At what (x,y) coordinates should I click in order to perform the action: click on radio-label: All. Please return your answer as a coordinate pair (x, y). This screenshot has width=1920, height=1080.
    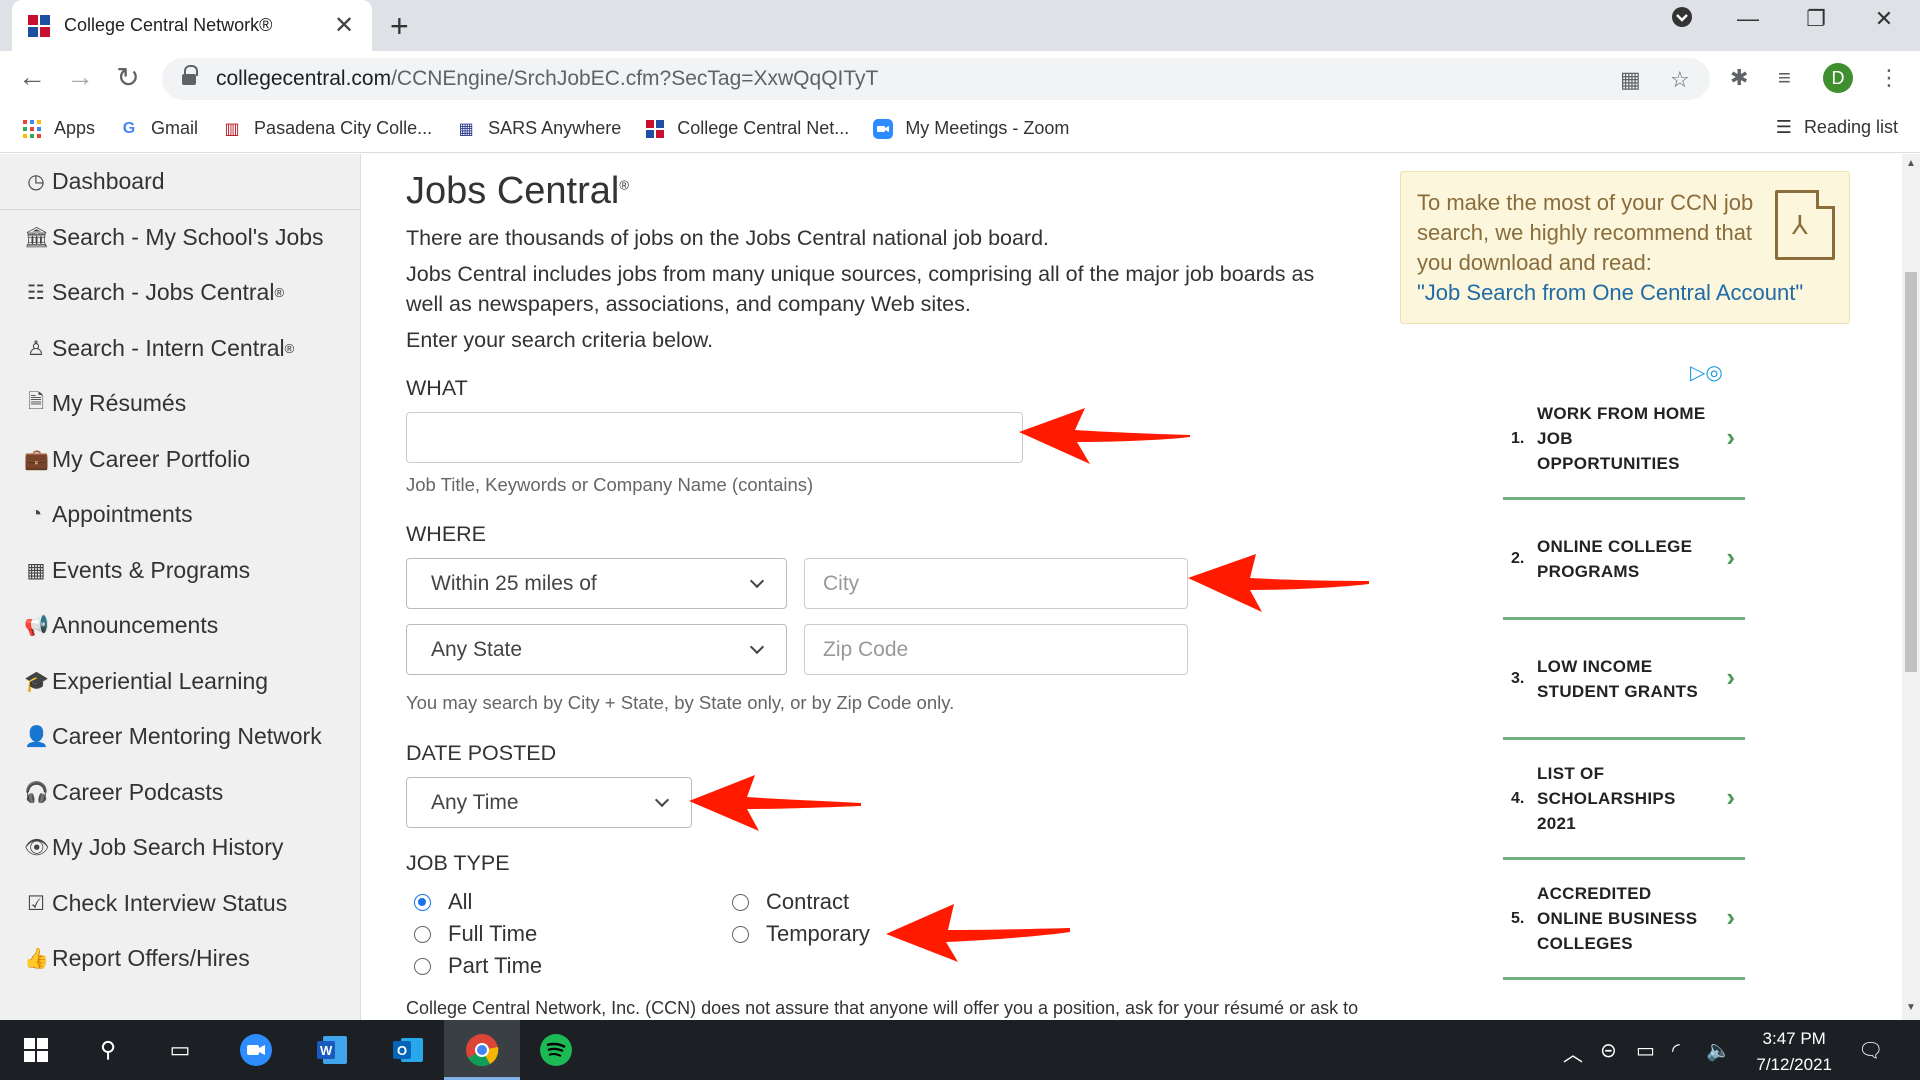
    Looking at the image, I should click on (460, 901).